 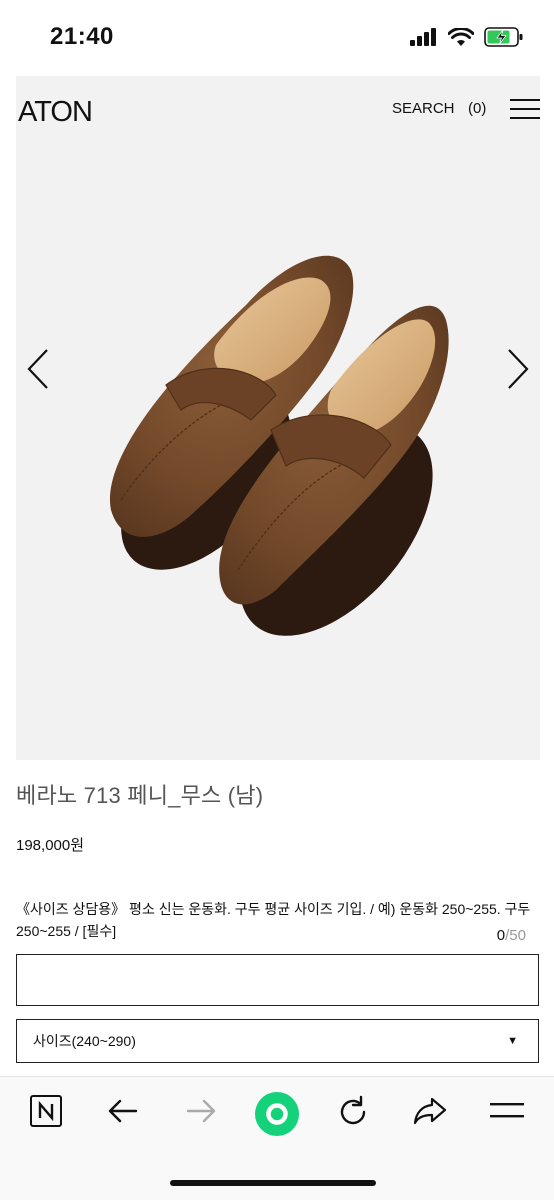 What do you see at coordinates (46, 1111) in the screenshot?
I see `naver-n-icon` at bounding box center [46, 1111].